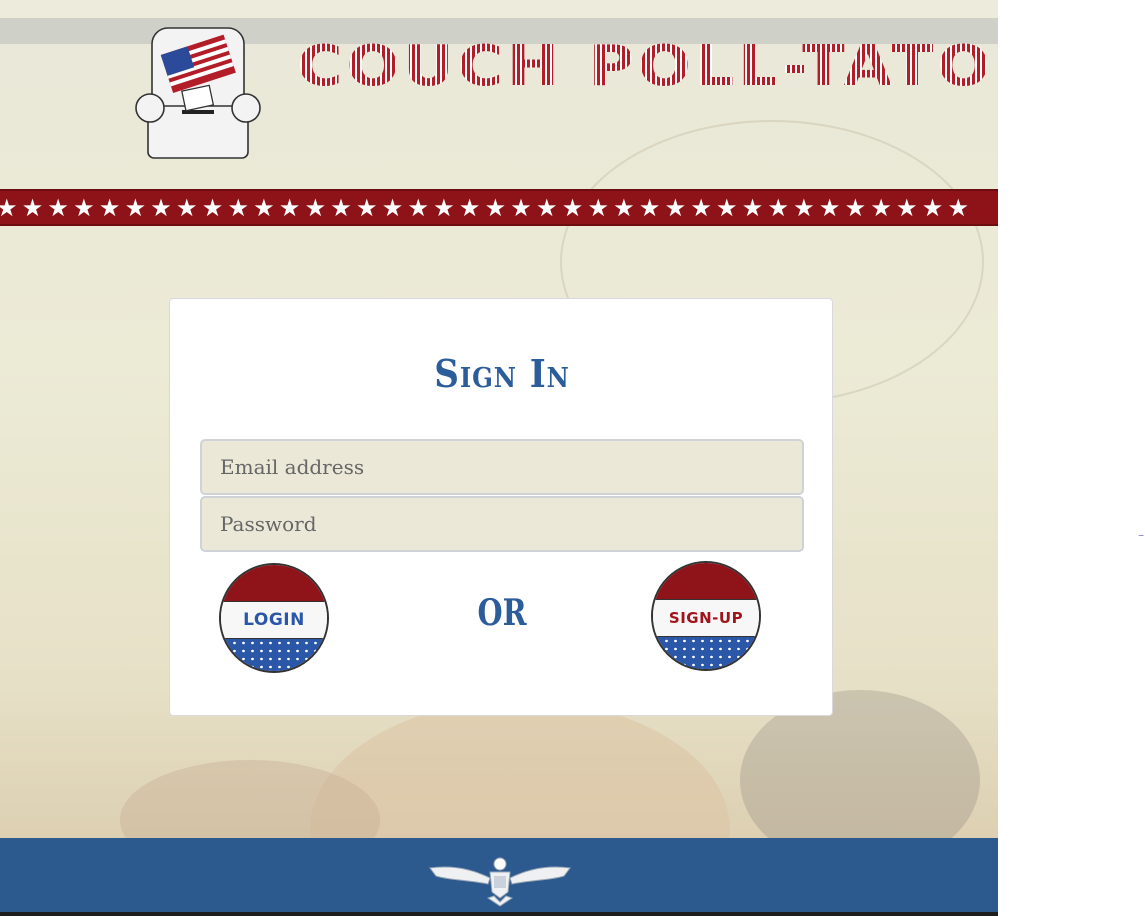  Describe the element at coordinates (502, 373) in the screenshot. I see `sign-in-heading: Sign In` at that location.